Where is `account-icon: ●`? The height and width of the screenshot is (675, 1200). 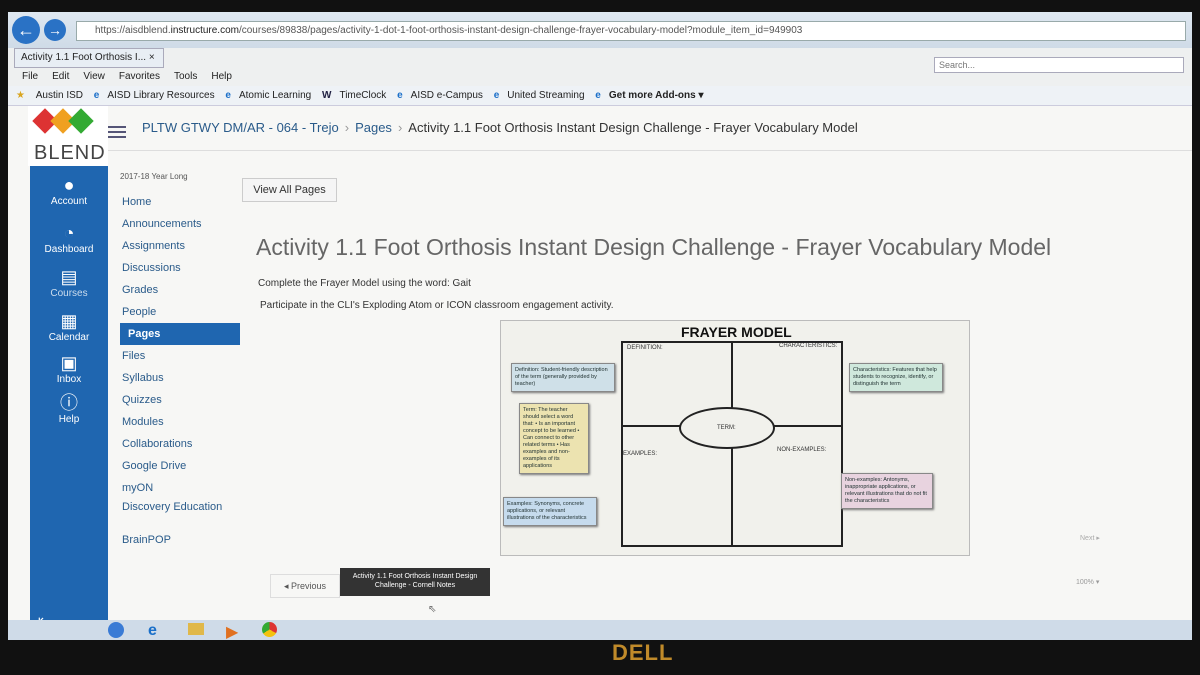
account-icon: ● is located at coordinates (69, 185).